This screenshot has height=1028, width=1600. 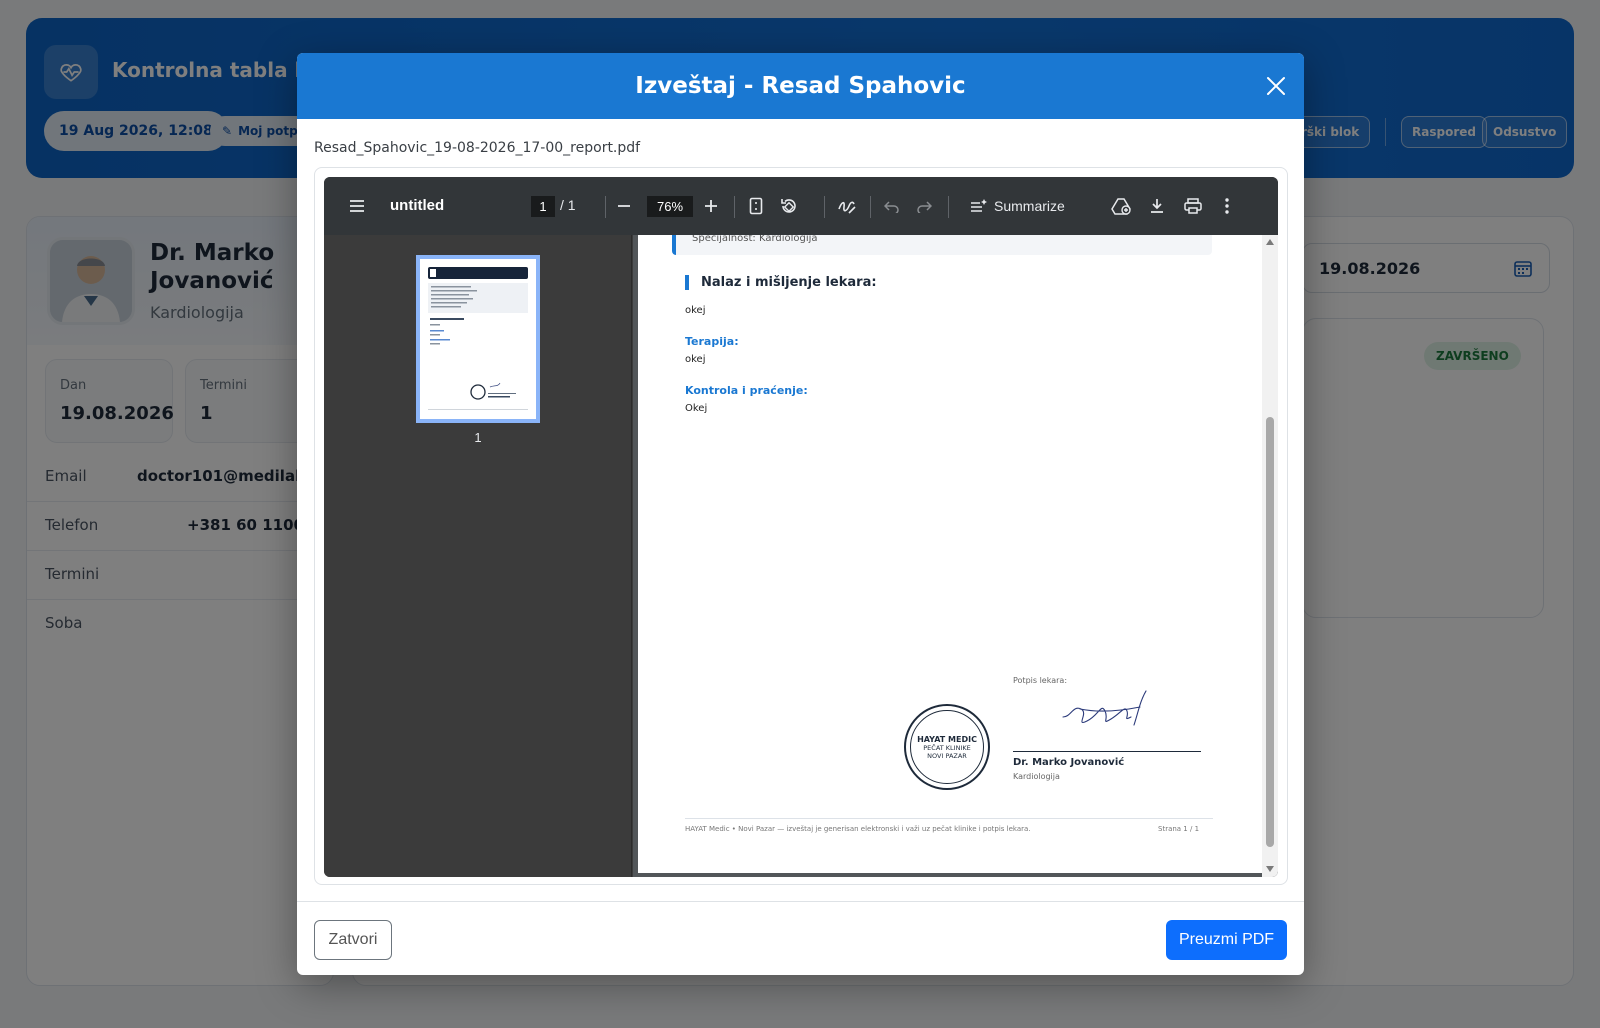 I want to click on pdf-scrollbar, so click(x=1270, y=556).